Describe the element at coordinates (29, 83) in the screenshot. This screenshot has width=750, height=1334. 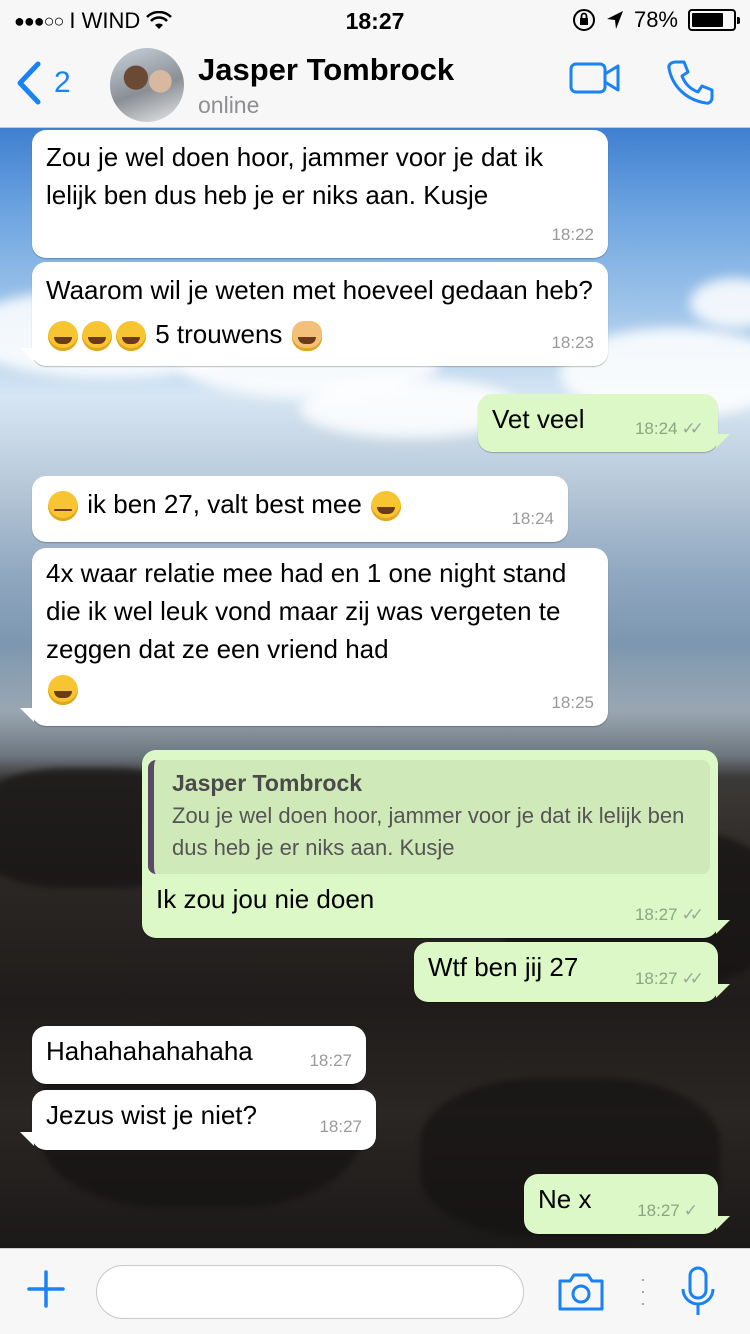
I see `chevron-left-icon` at that location.